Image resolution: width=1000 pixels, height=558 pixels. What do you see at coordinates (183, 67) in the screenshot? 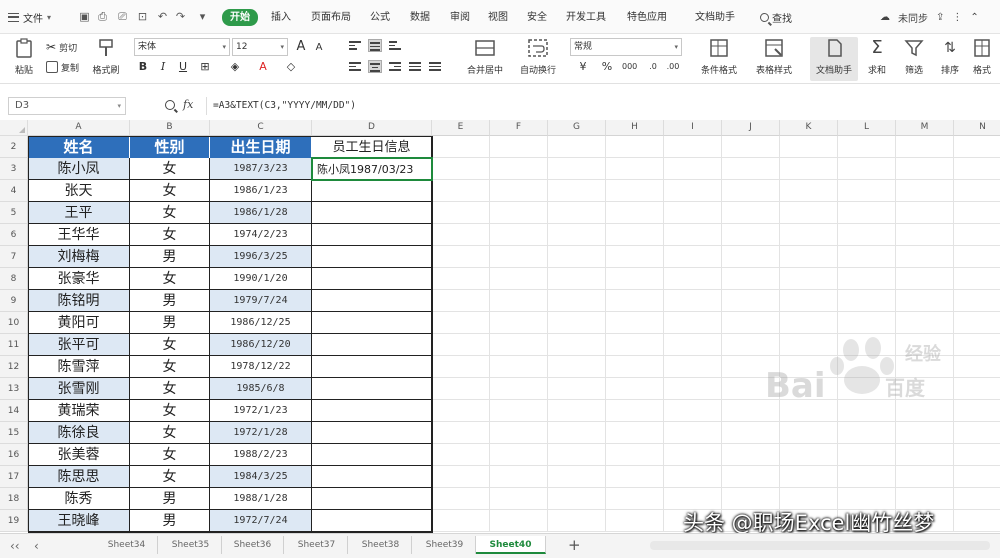
I see `underline-button: U` at bounding box center [183, 67].